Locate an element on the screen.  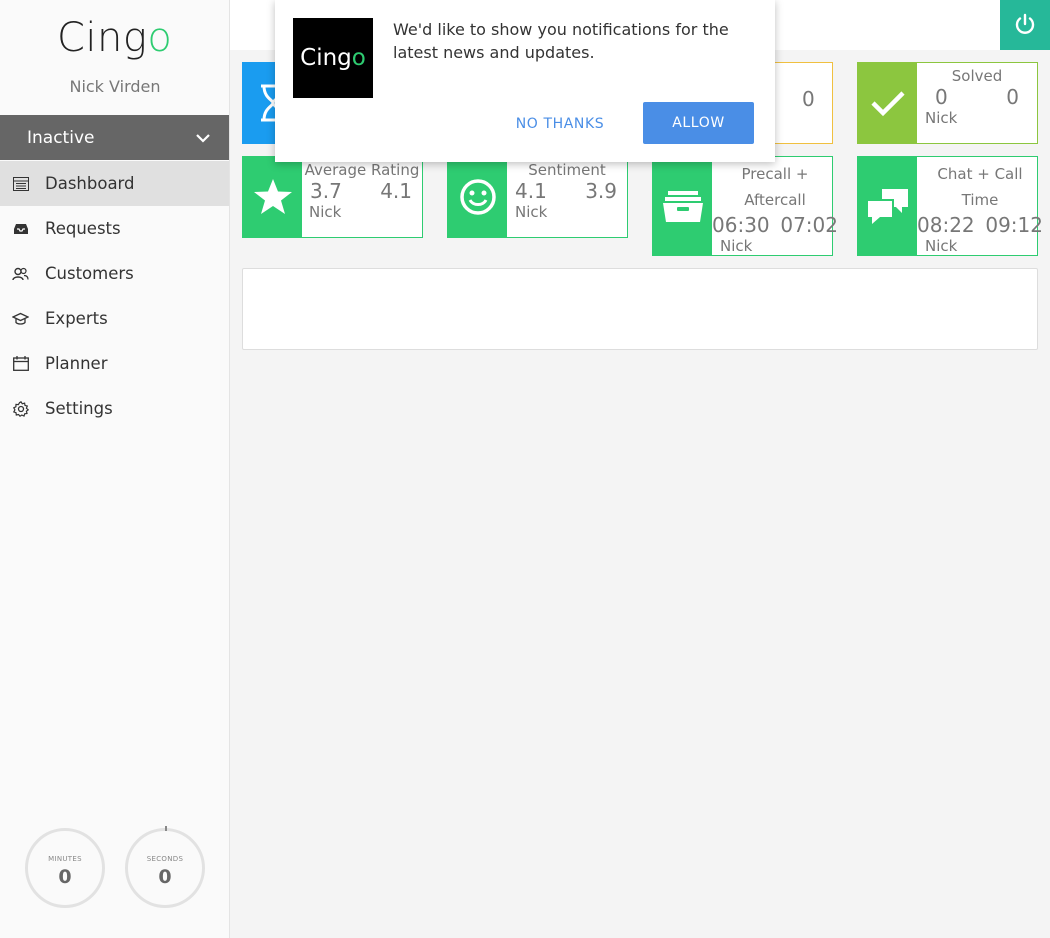
nav-item-customers: Customers is located at coordinates (114, 273).